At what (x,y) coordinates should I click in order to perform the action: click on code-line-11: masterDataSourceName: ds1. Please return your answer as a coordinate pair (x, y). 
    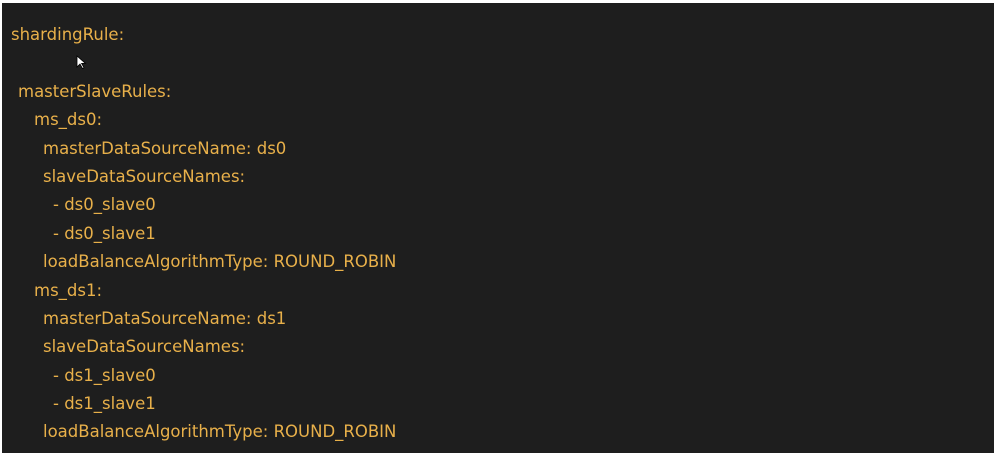
    Looking at the image, I should click on (165, 318).